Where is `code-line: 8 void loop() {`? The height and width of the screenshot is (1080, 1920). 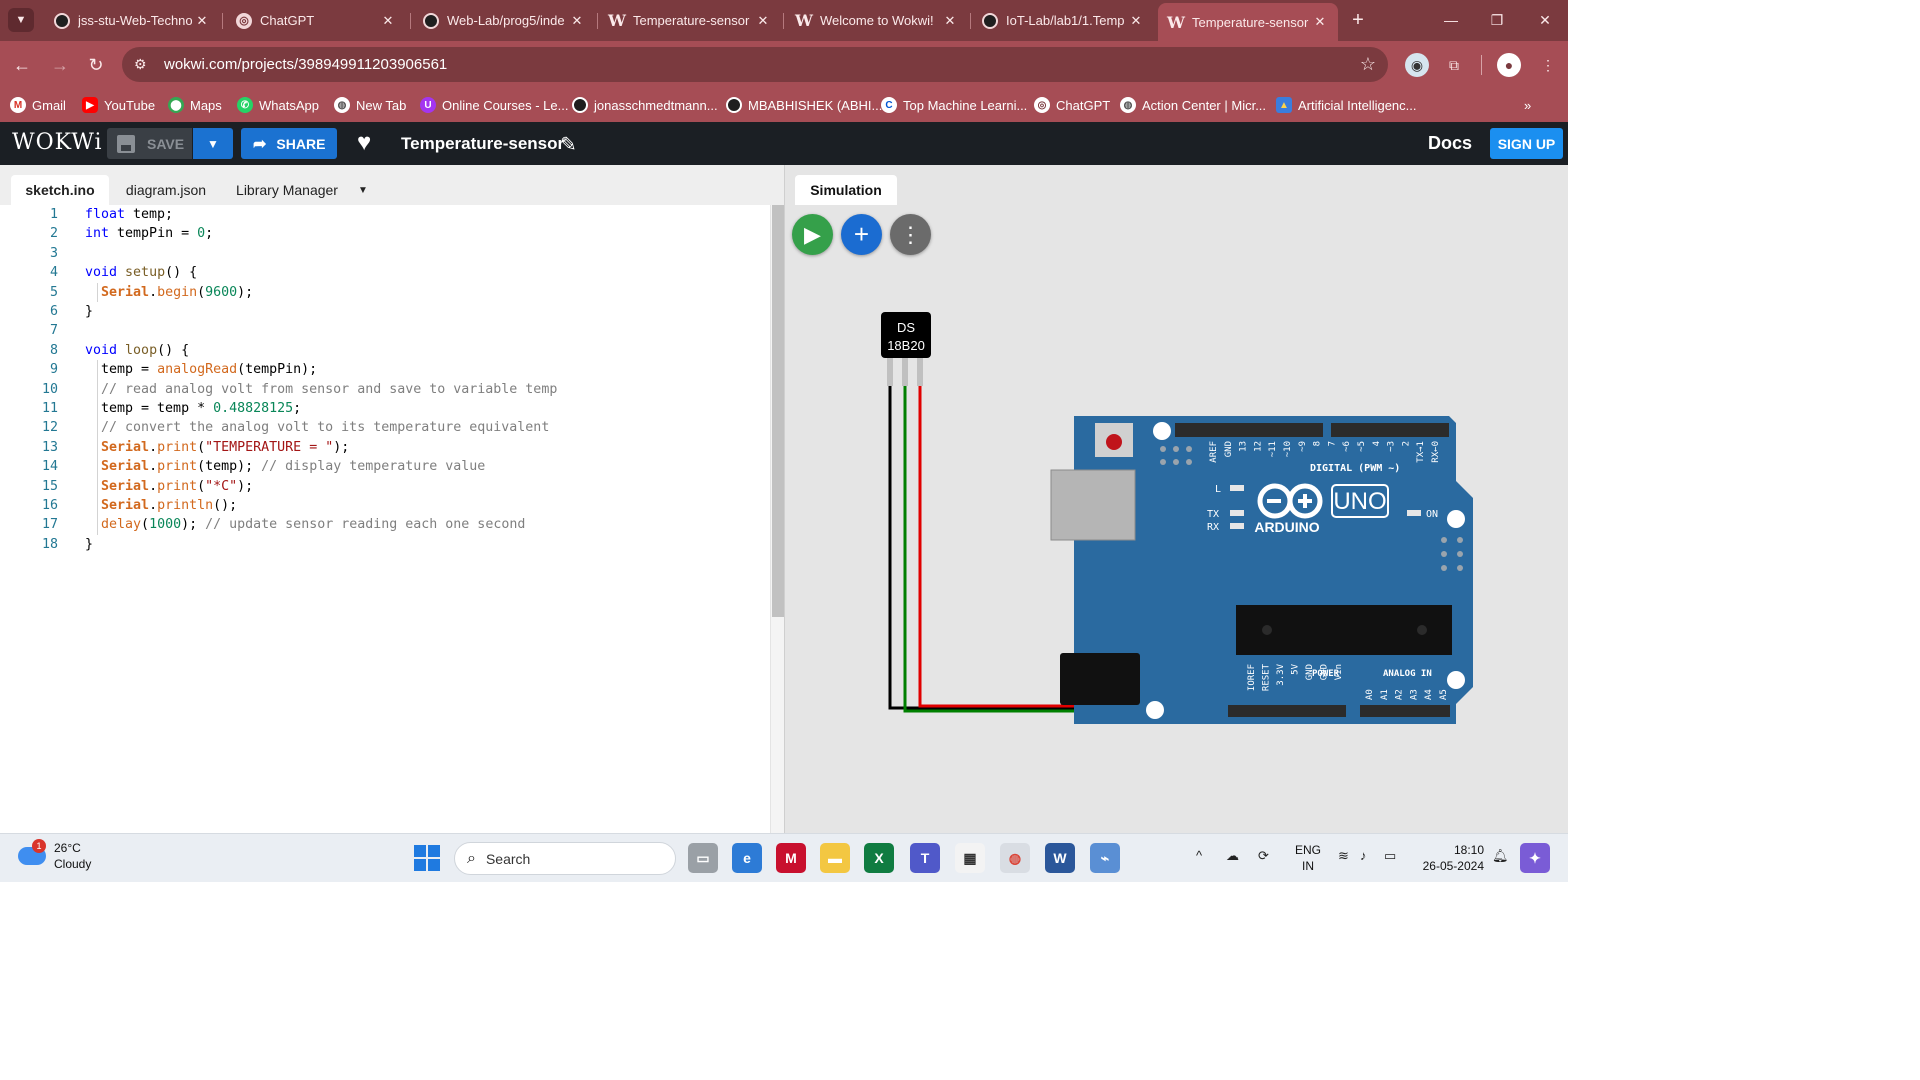 code-line: 8 void loop() { is located at coordinates (385, 350).